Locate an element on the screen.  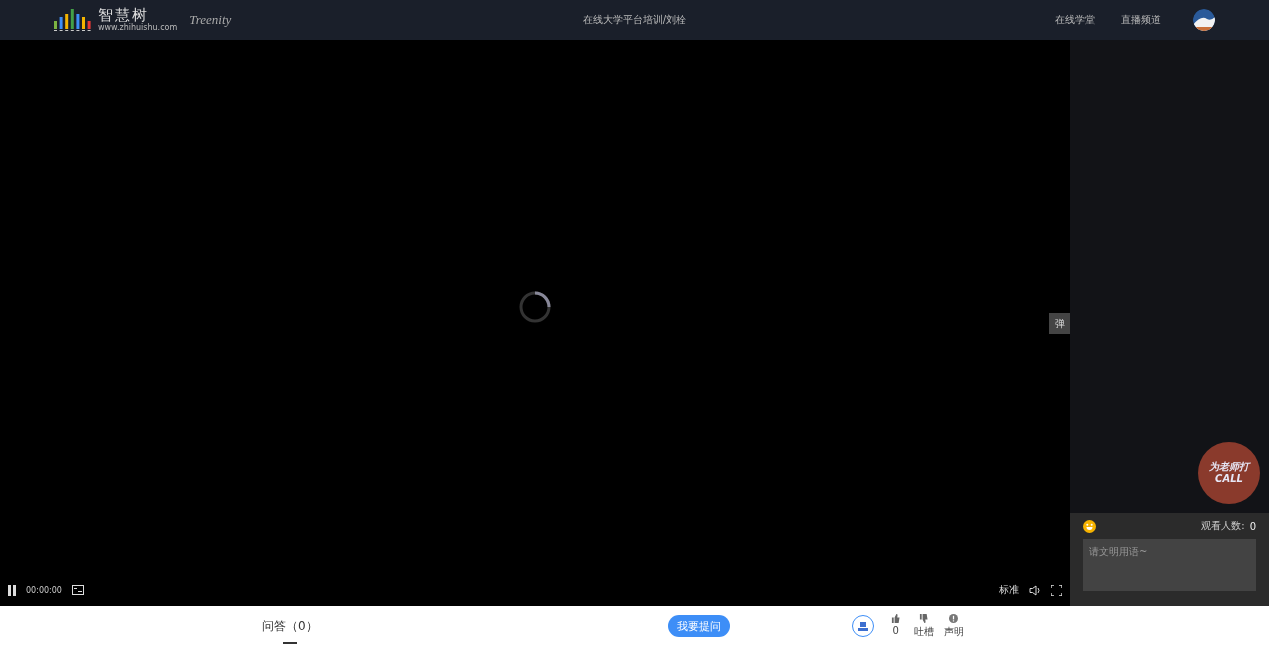
chat-input-field: 请文明用语~ is located at coordinates (1169, 565).